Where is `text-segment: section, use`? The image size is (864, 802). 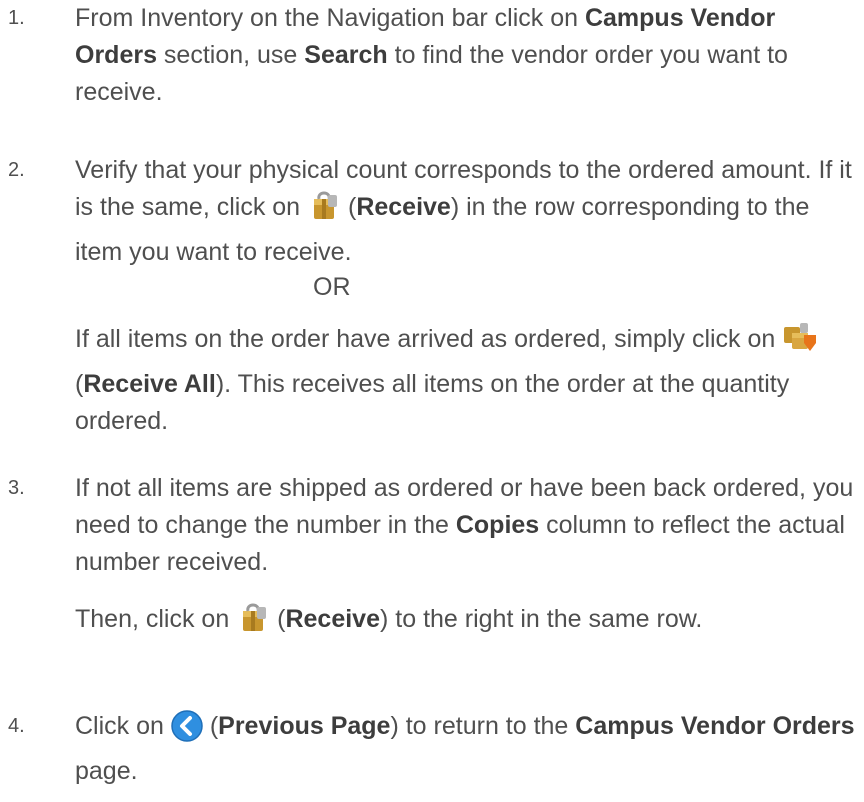 text-segment: section, use is located at coordinates (230, 55).